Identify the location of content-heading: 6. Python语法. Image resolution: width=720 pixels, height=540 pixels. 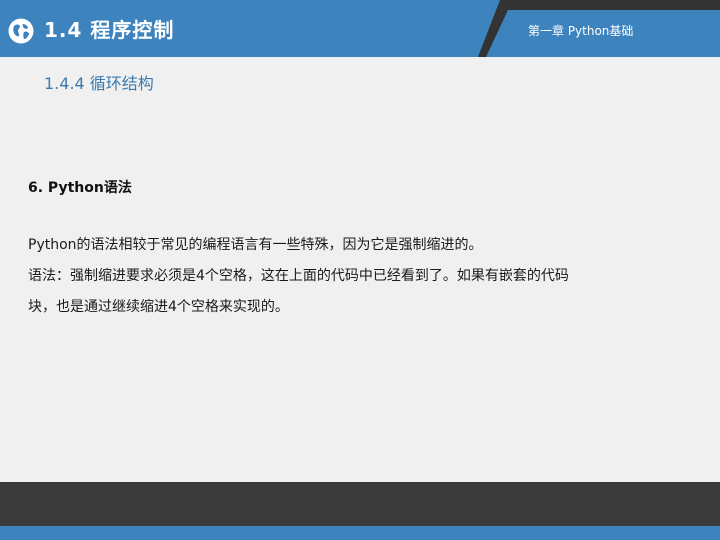
(80, 188).